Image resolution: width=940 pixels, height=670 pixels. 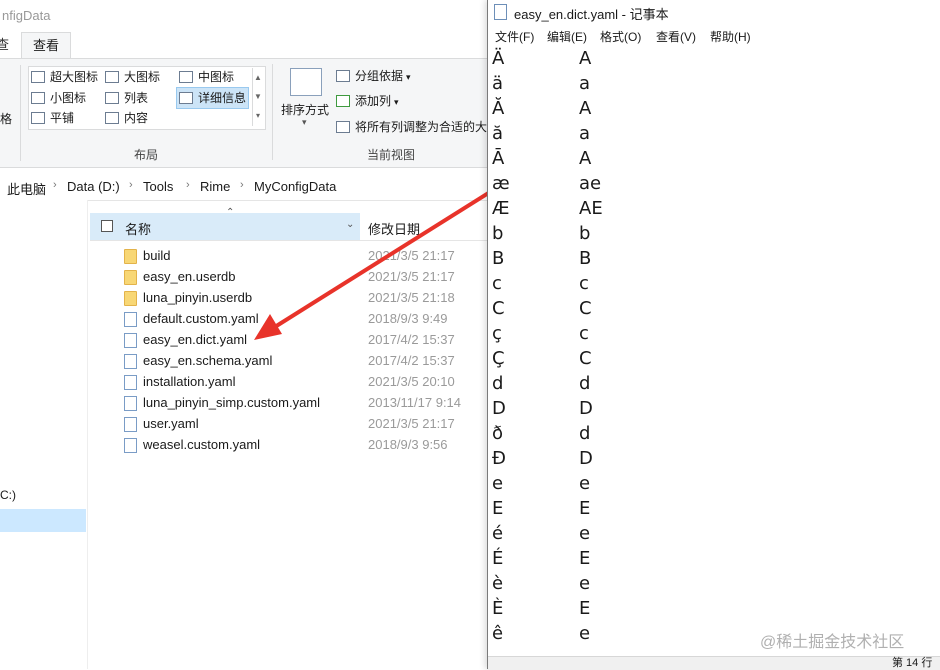 I want to click on line-char: Ā, so click(x=498, y=158).